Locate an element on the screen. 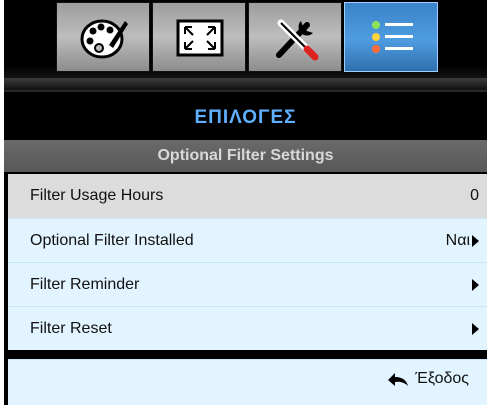  tab-setup is located at coordinates (295, 37).